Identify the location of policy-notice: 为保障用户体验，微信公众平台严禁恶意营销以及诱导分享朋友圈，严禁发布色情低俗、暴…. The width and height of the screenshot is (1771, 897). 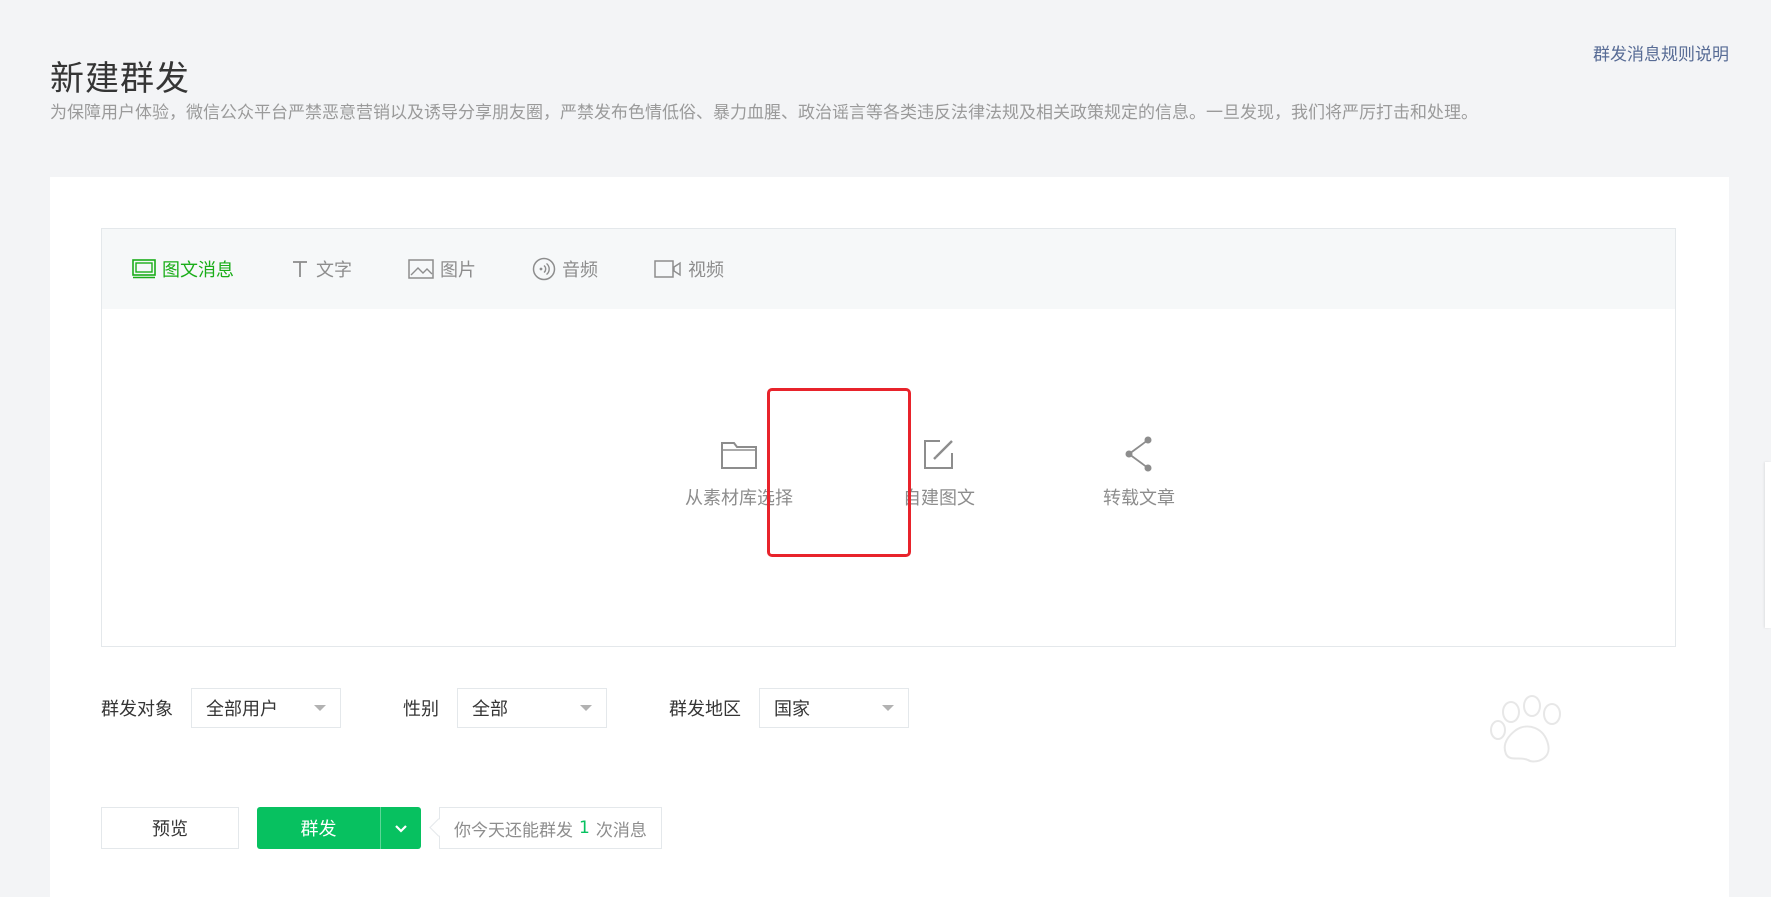
(764, 113).